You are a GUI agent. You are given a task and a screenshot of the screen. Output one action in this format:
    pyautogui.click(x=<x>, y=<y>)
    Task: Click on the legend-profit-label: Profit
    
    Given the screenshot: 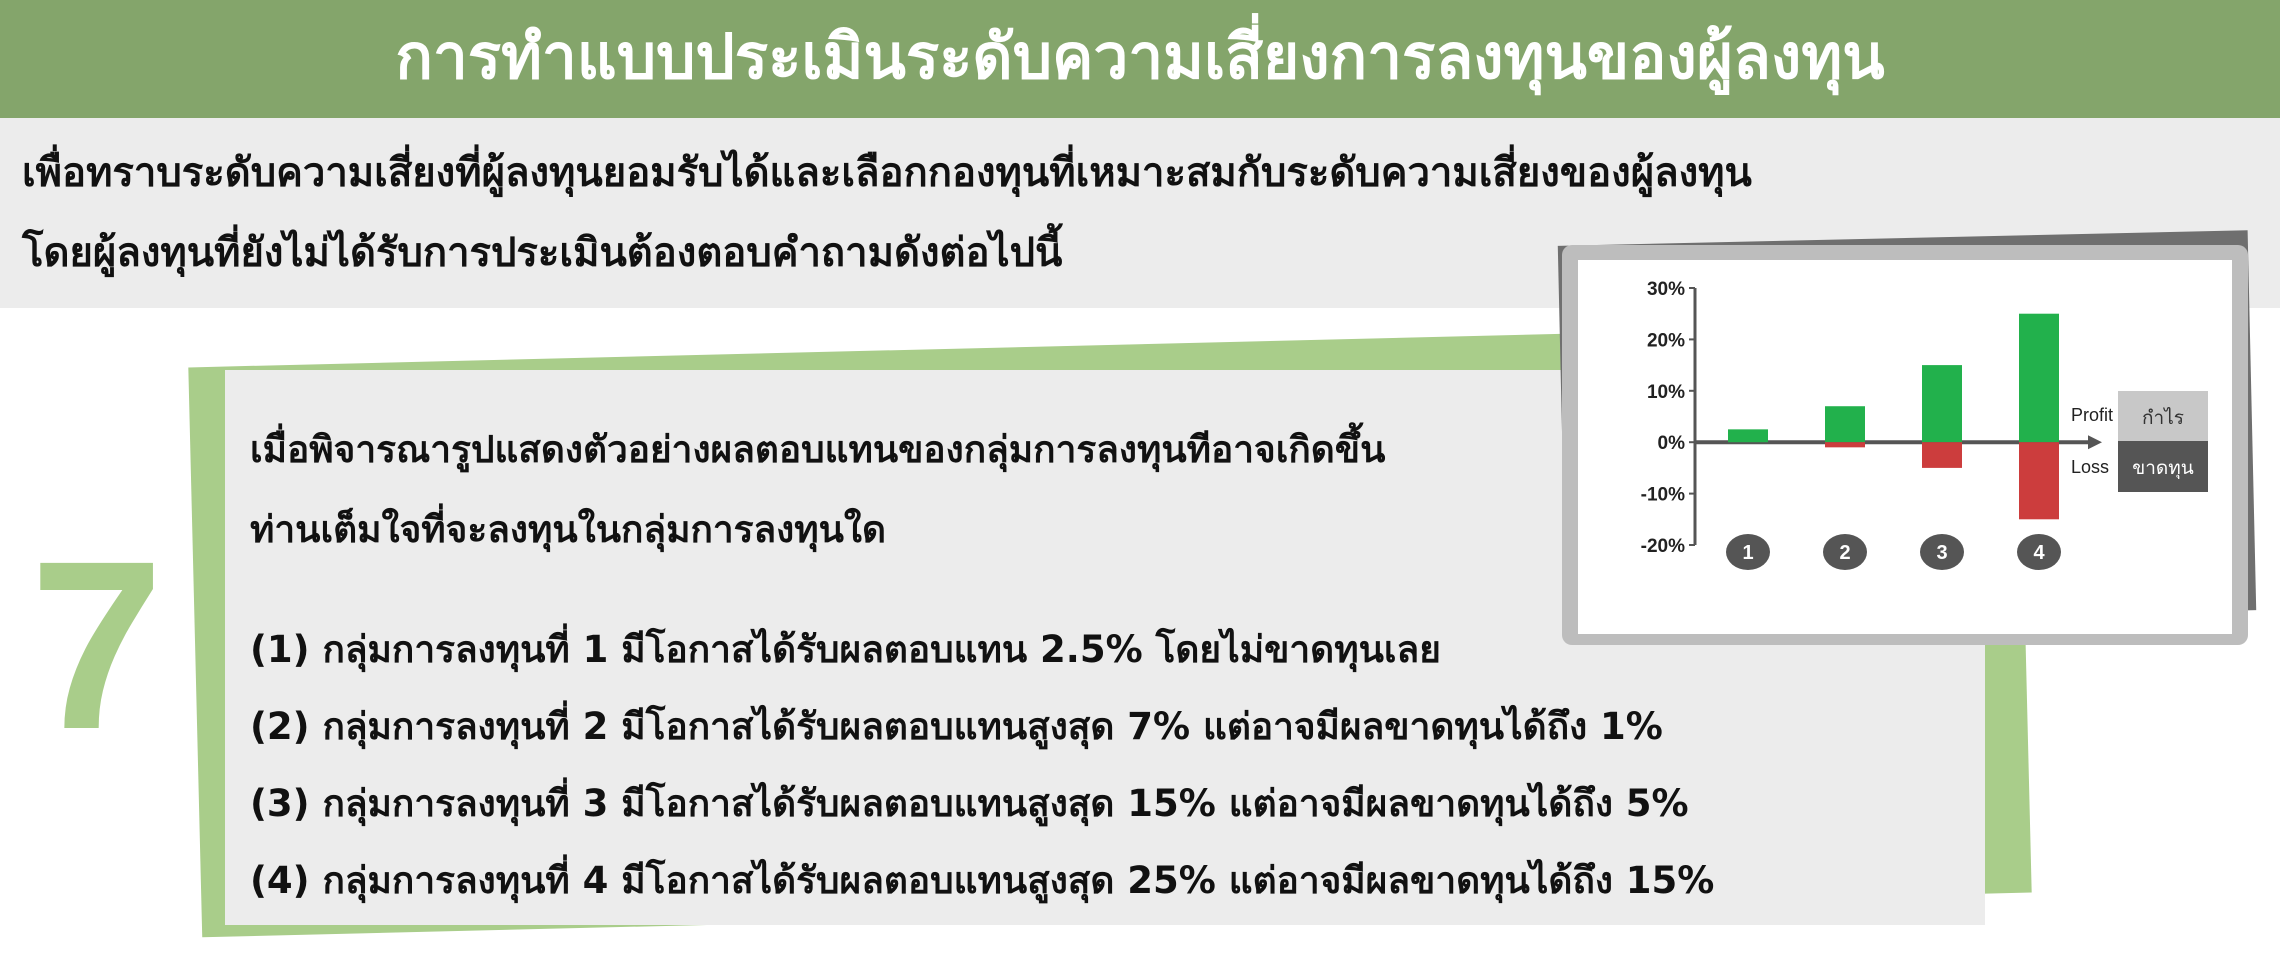 What is the action you would take?
    pyautogui.click(x=2092, y=415)
    